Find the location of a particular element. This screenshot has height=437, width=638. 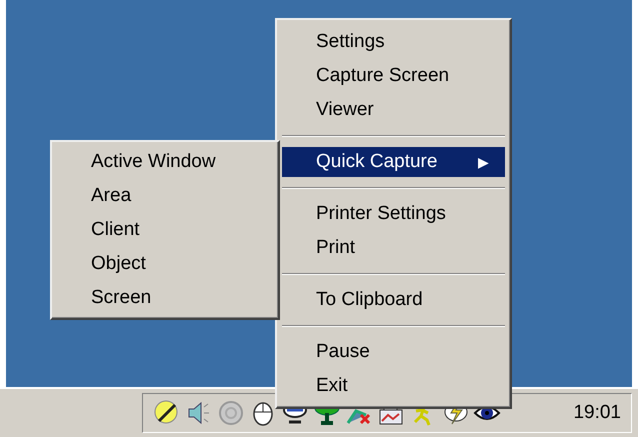

menu-item: Quick Capture ▶ is located at coordinates (393, 162).